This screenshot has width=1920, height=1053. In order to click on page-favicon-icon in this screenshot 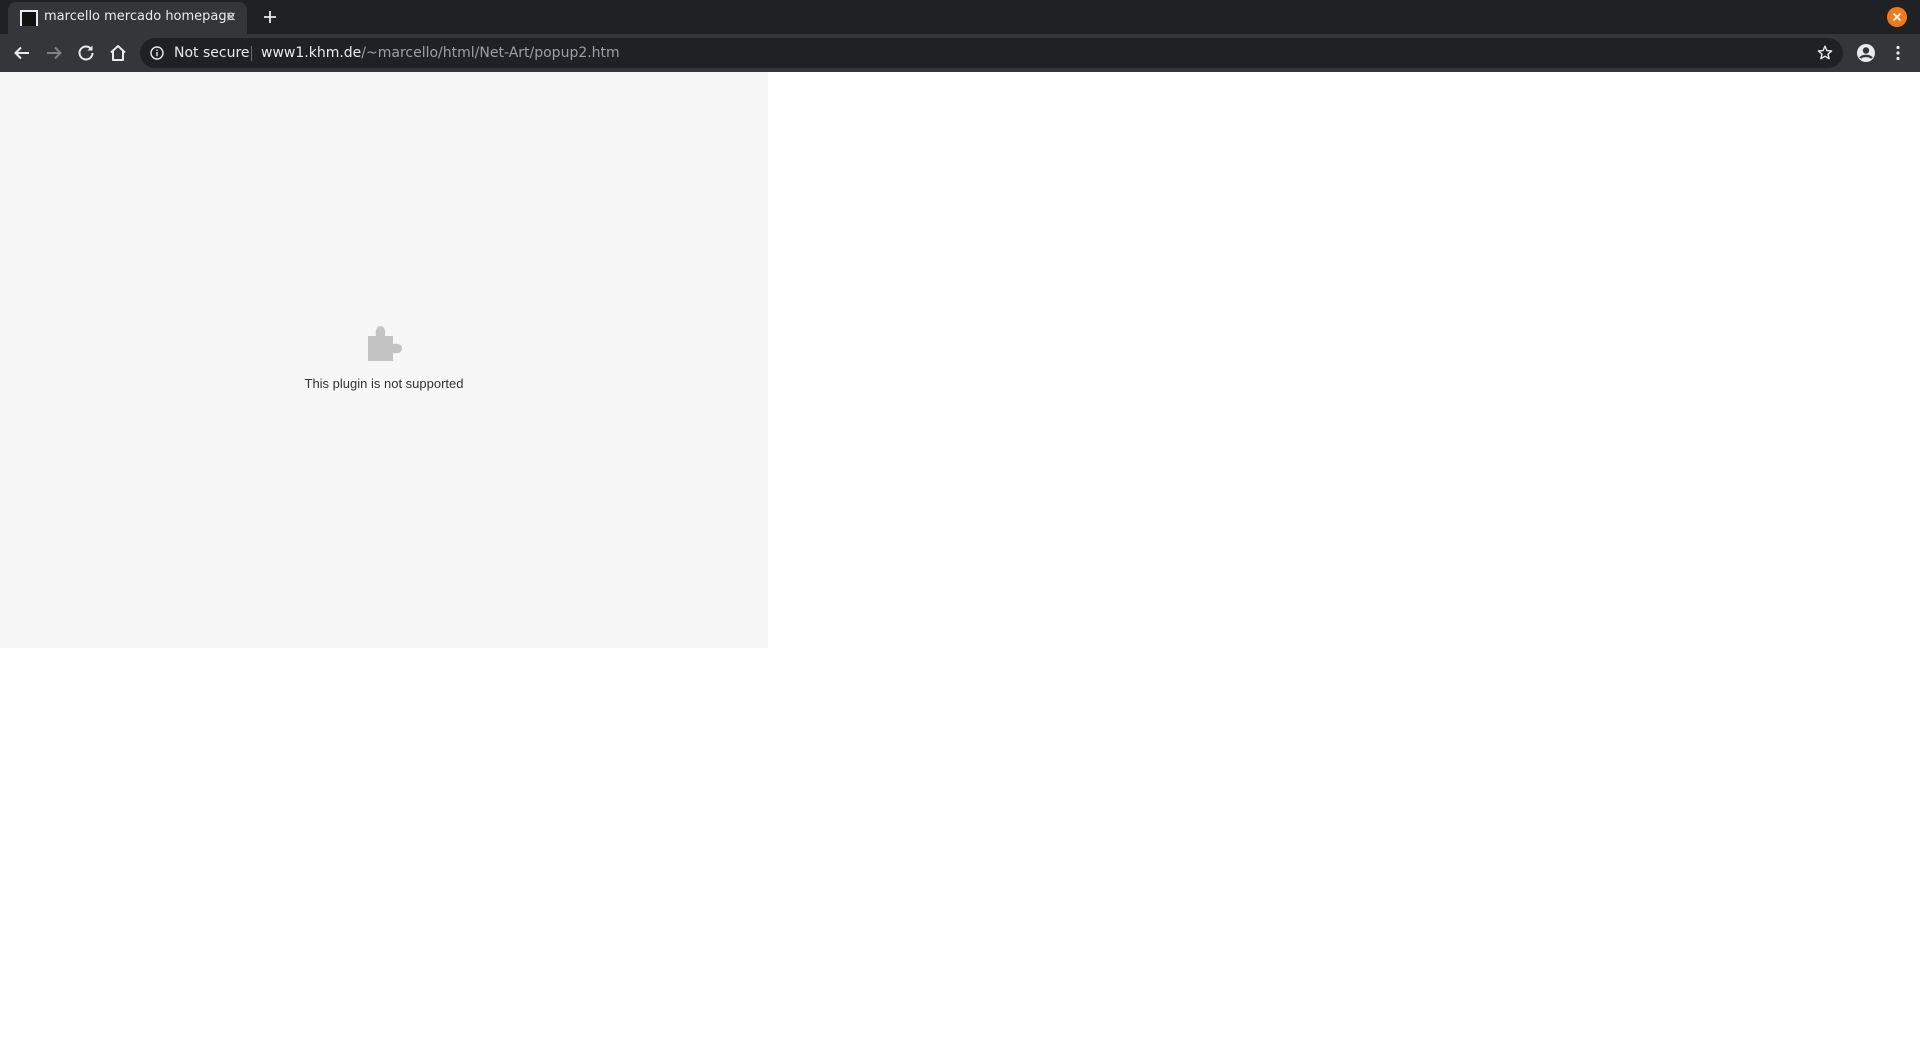, I will do `click(29, 18)`.